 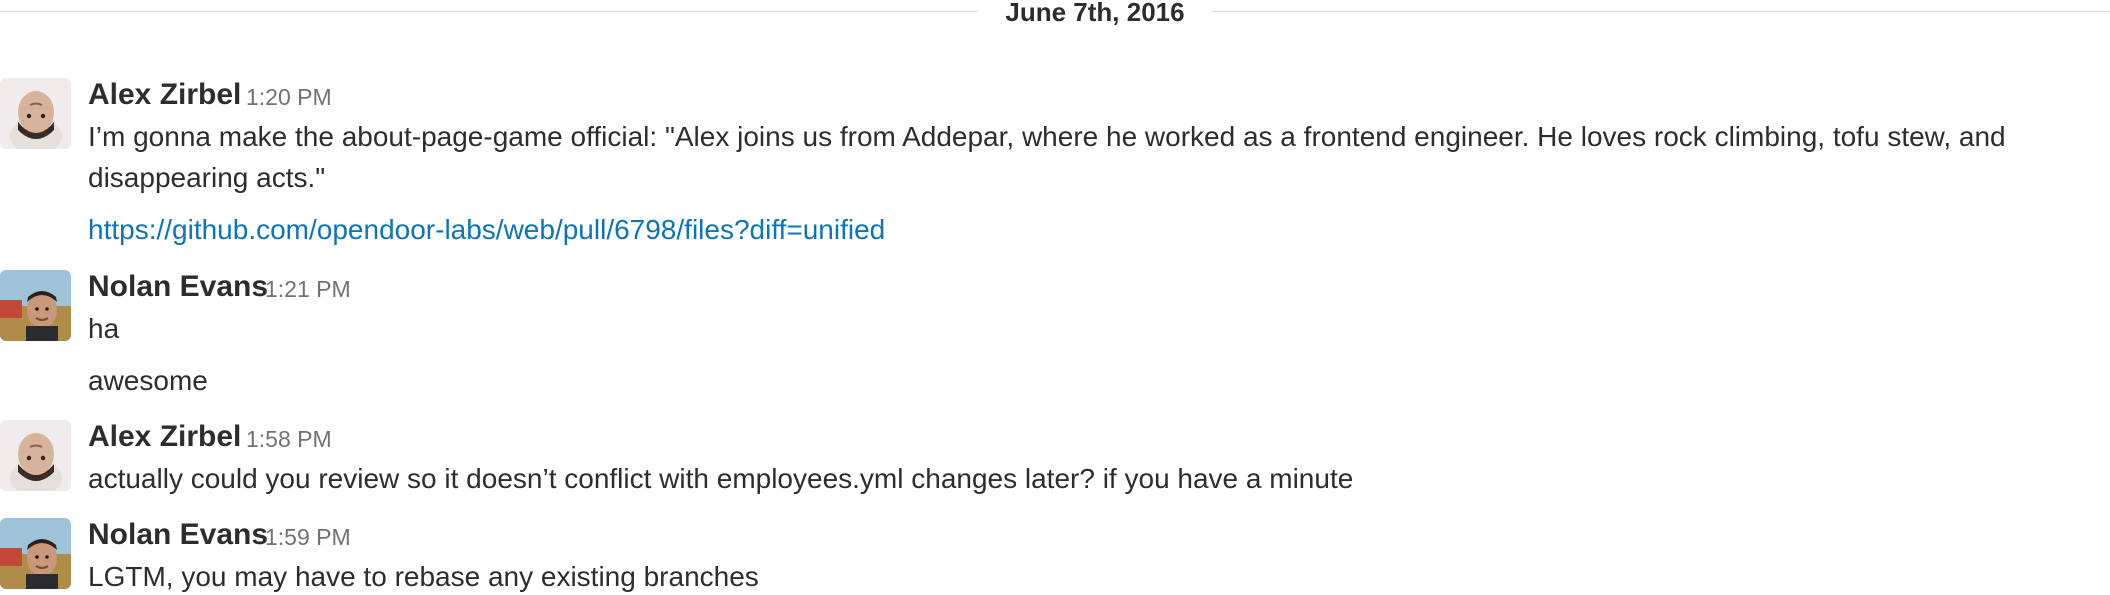 I want to click on date-divider: June 7th, 2016, so click(x=1055, y=13).